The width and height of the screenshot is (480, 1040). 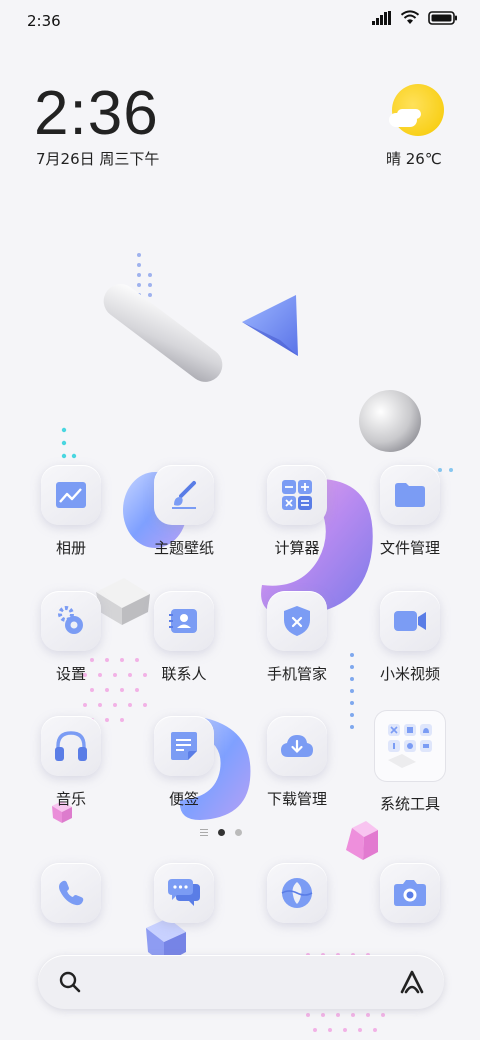 What do you see at coordinates (297, 495) in the screenshot?
I see `calculator-icon` at bounding box center [297, 495].